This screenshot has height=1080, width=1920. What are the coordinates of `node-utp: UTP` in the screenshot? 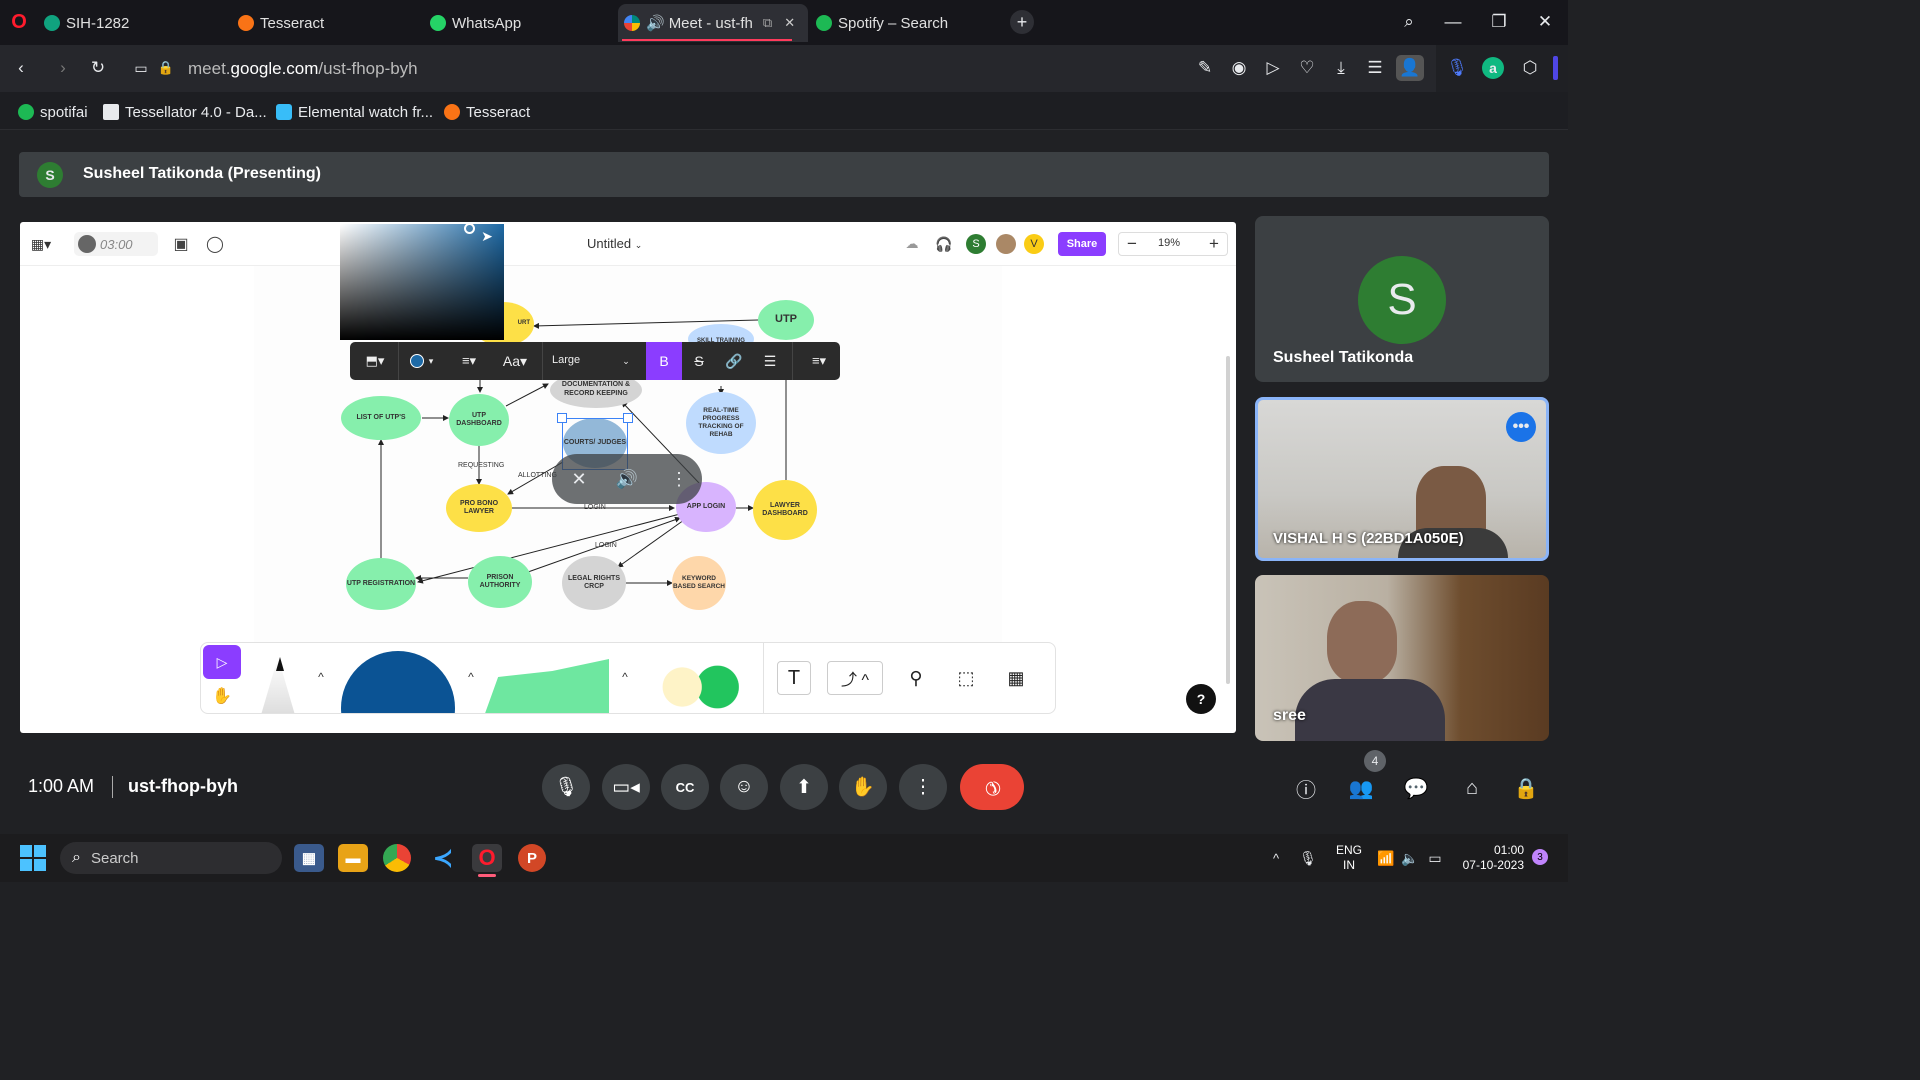 It's located at (786, 320).